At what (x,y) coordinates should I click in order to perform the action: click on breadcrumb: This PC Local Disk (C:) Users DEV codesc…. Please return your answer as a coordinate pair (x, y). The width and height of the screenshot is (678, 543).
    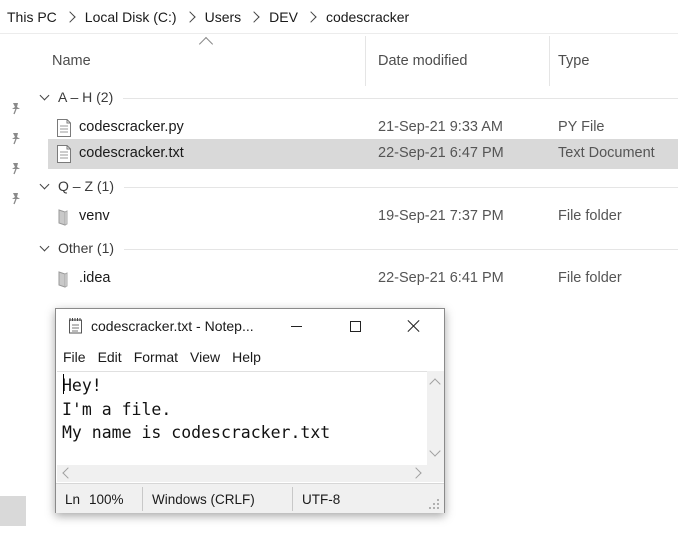
    Looking at the image, I should click on (339, 17).